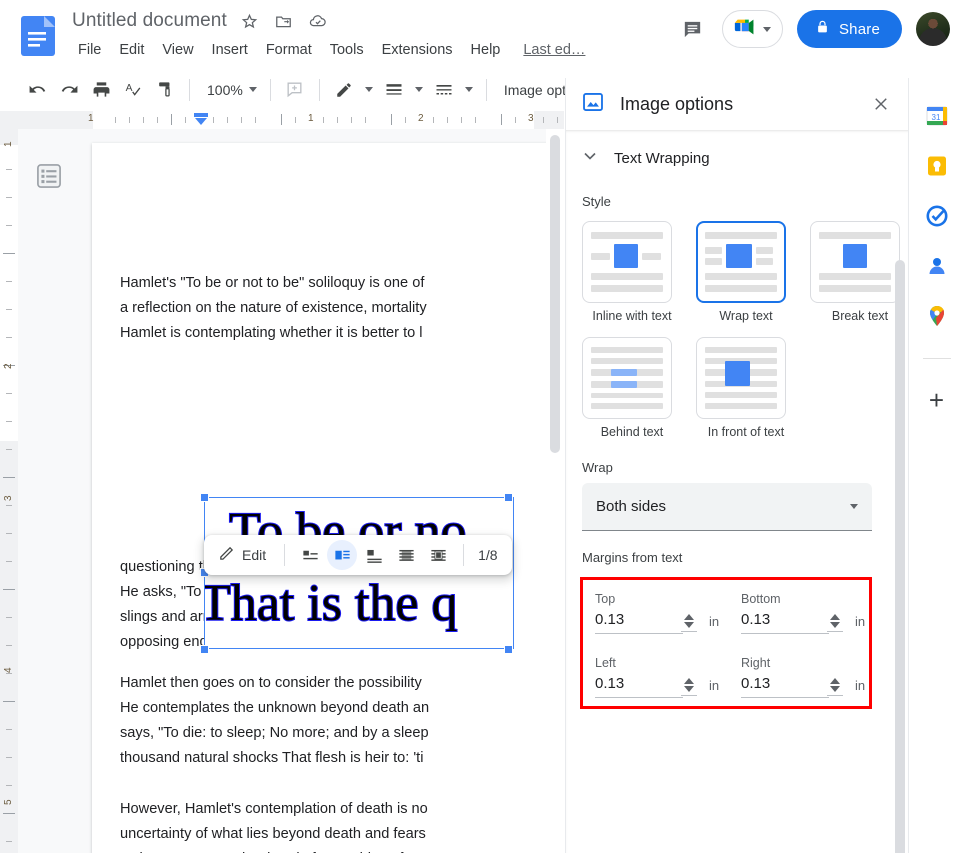 Image resolution: width=964 pixels, height=853 pixels. What do you see at coordinates (282, 120) in the screenshot?
I see `horizontal-ruler: 1 1 2 3` at bounding box center [282, 120].